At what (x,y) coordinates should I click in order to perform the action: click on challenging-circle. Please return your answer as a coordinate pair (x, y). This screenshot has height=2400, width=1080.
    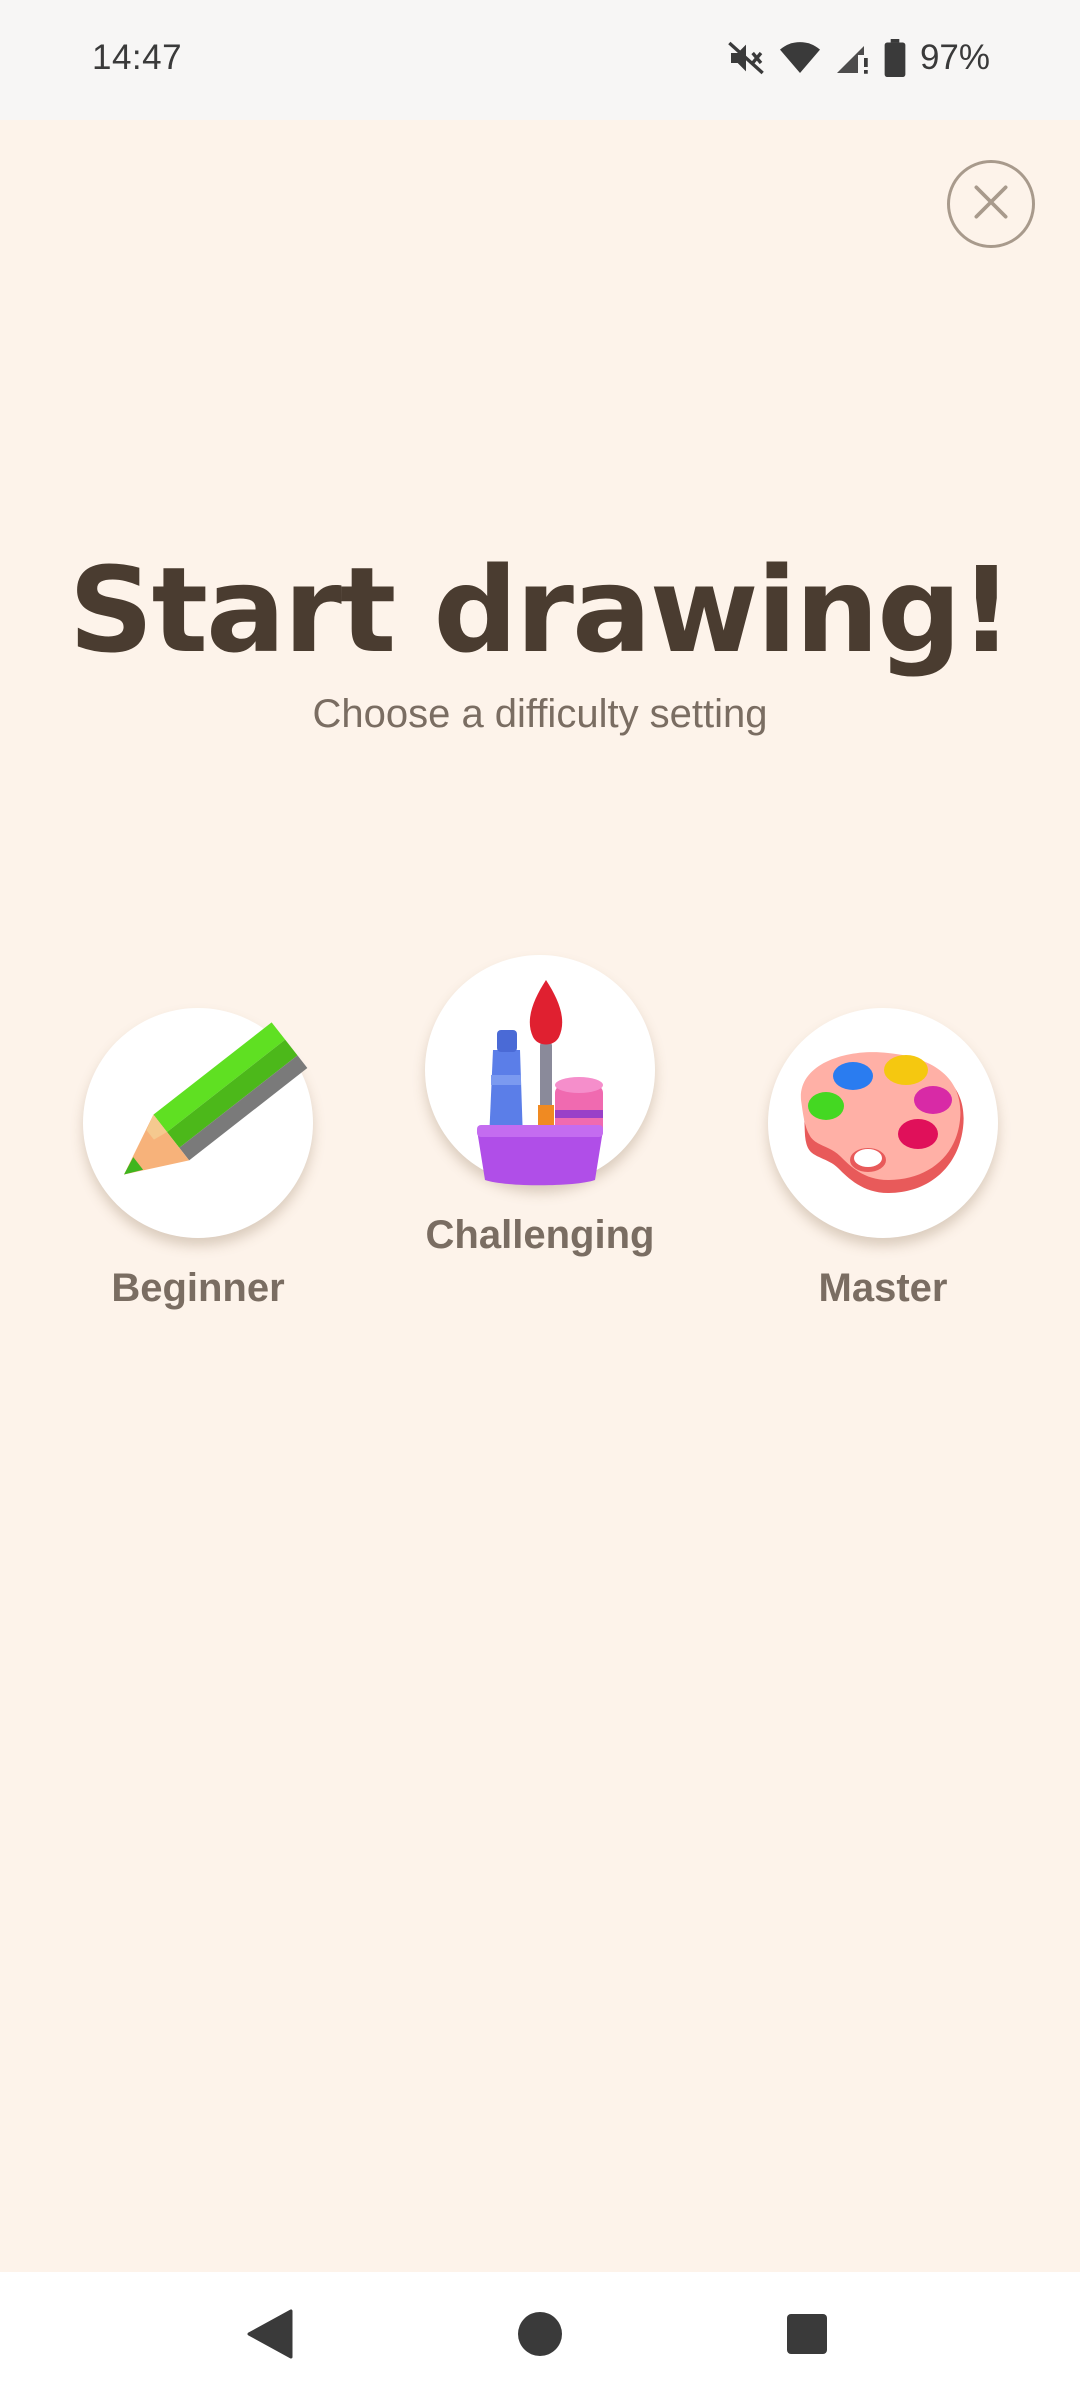
    Looking at the image, I should click on (540, 1070).